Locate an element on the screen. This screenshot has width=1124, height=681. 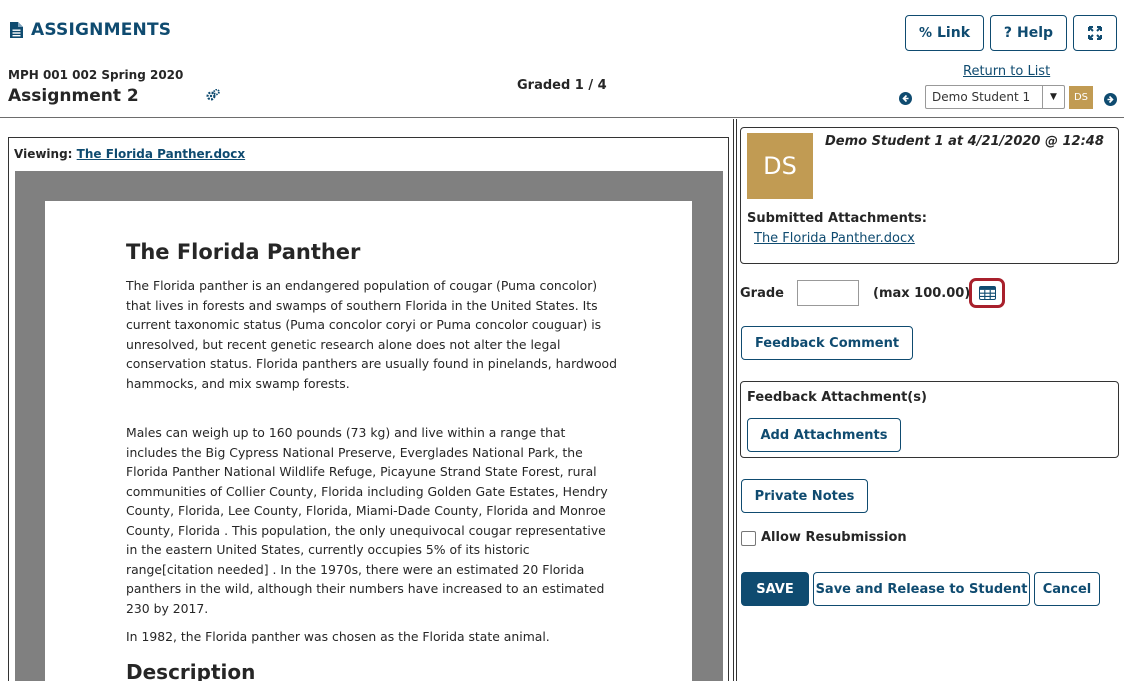
student-select-value: Demo Student 1 is located at coordinates (981, 97).